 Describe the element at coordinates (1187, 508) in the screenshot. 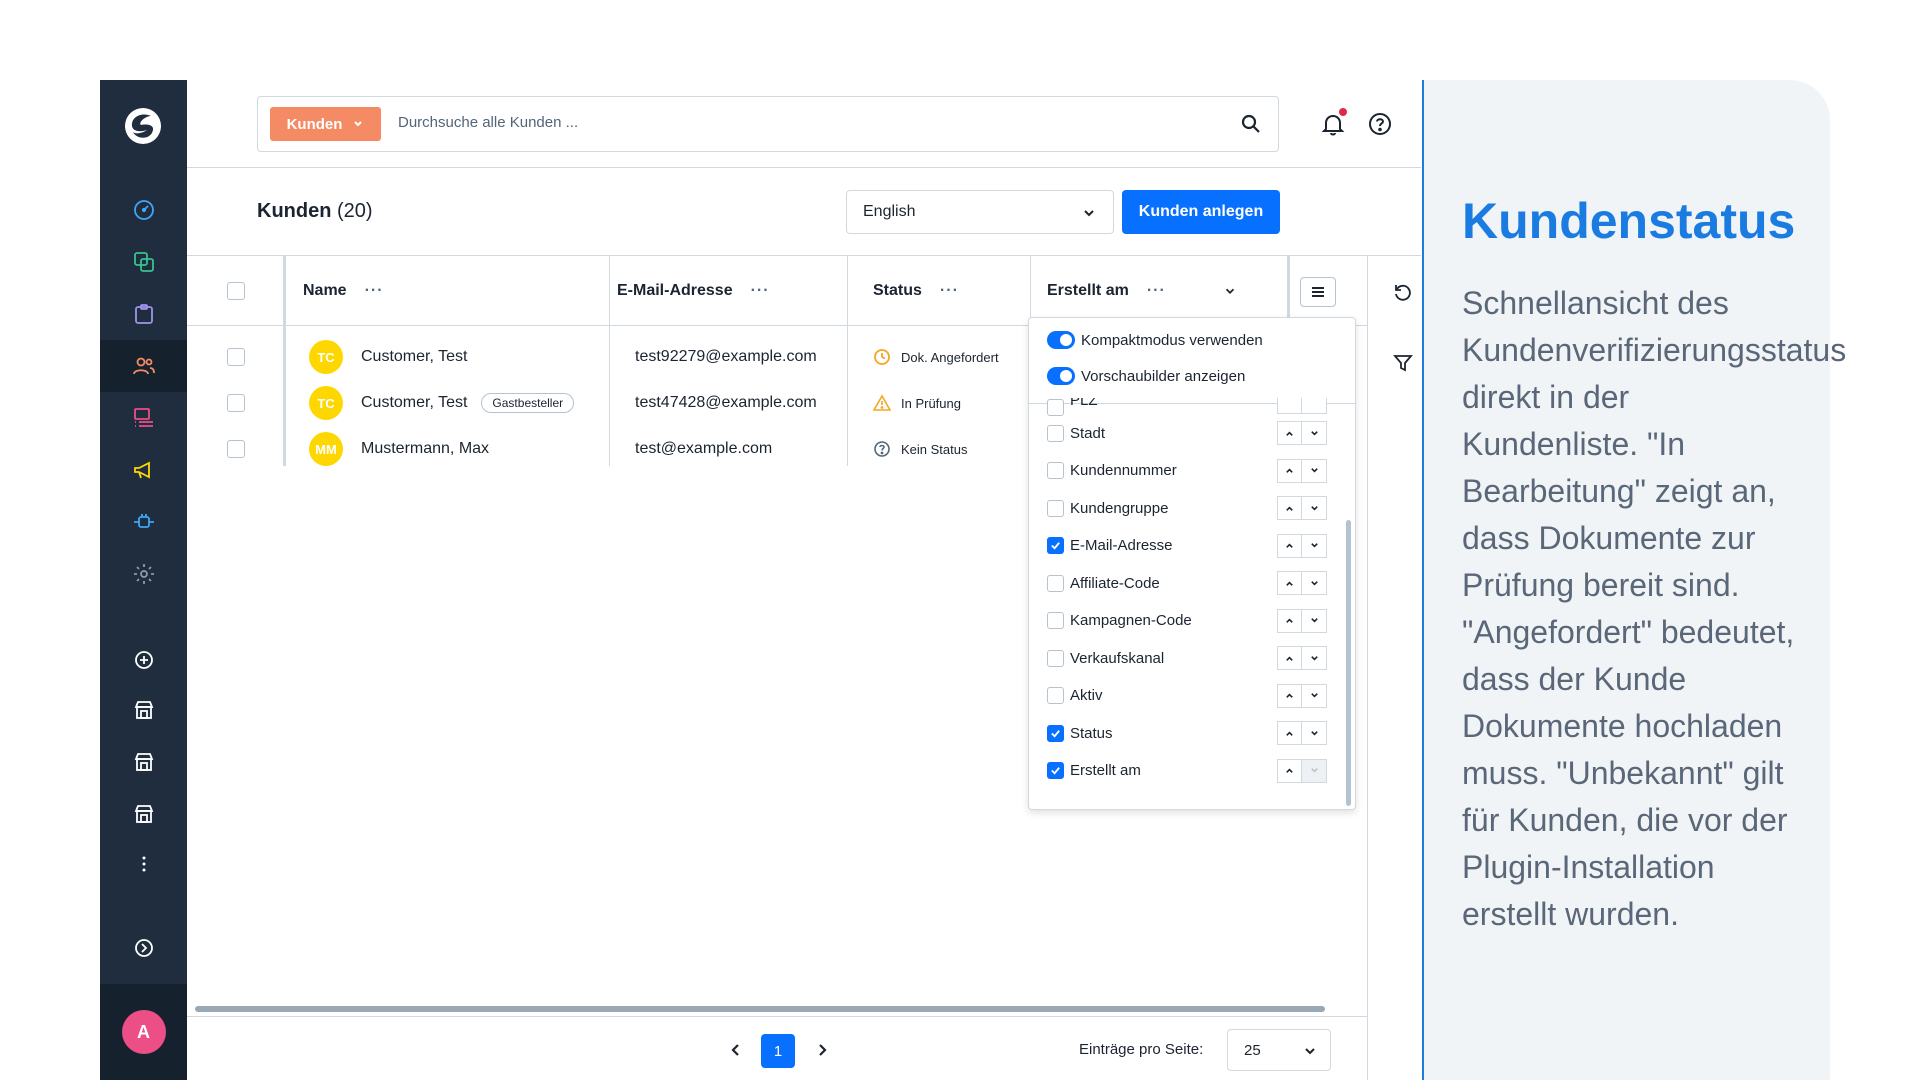

I see `column-option: Kundengruppe` at that location.